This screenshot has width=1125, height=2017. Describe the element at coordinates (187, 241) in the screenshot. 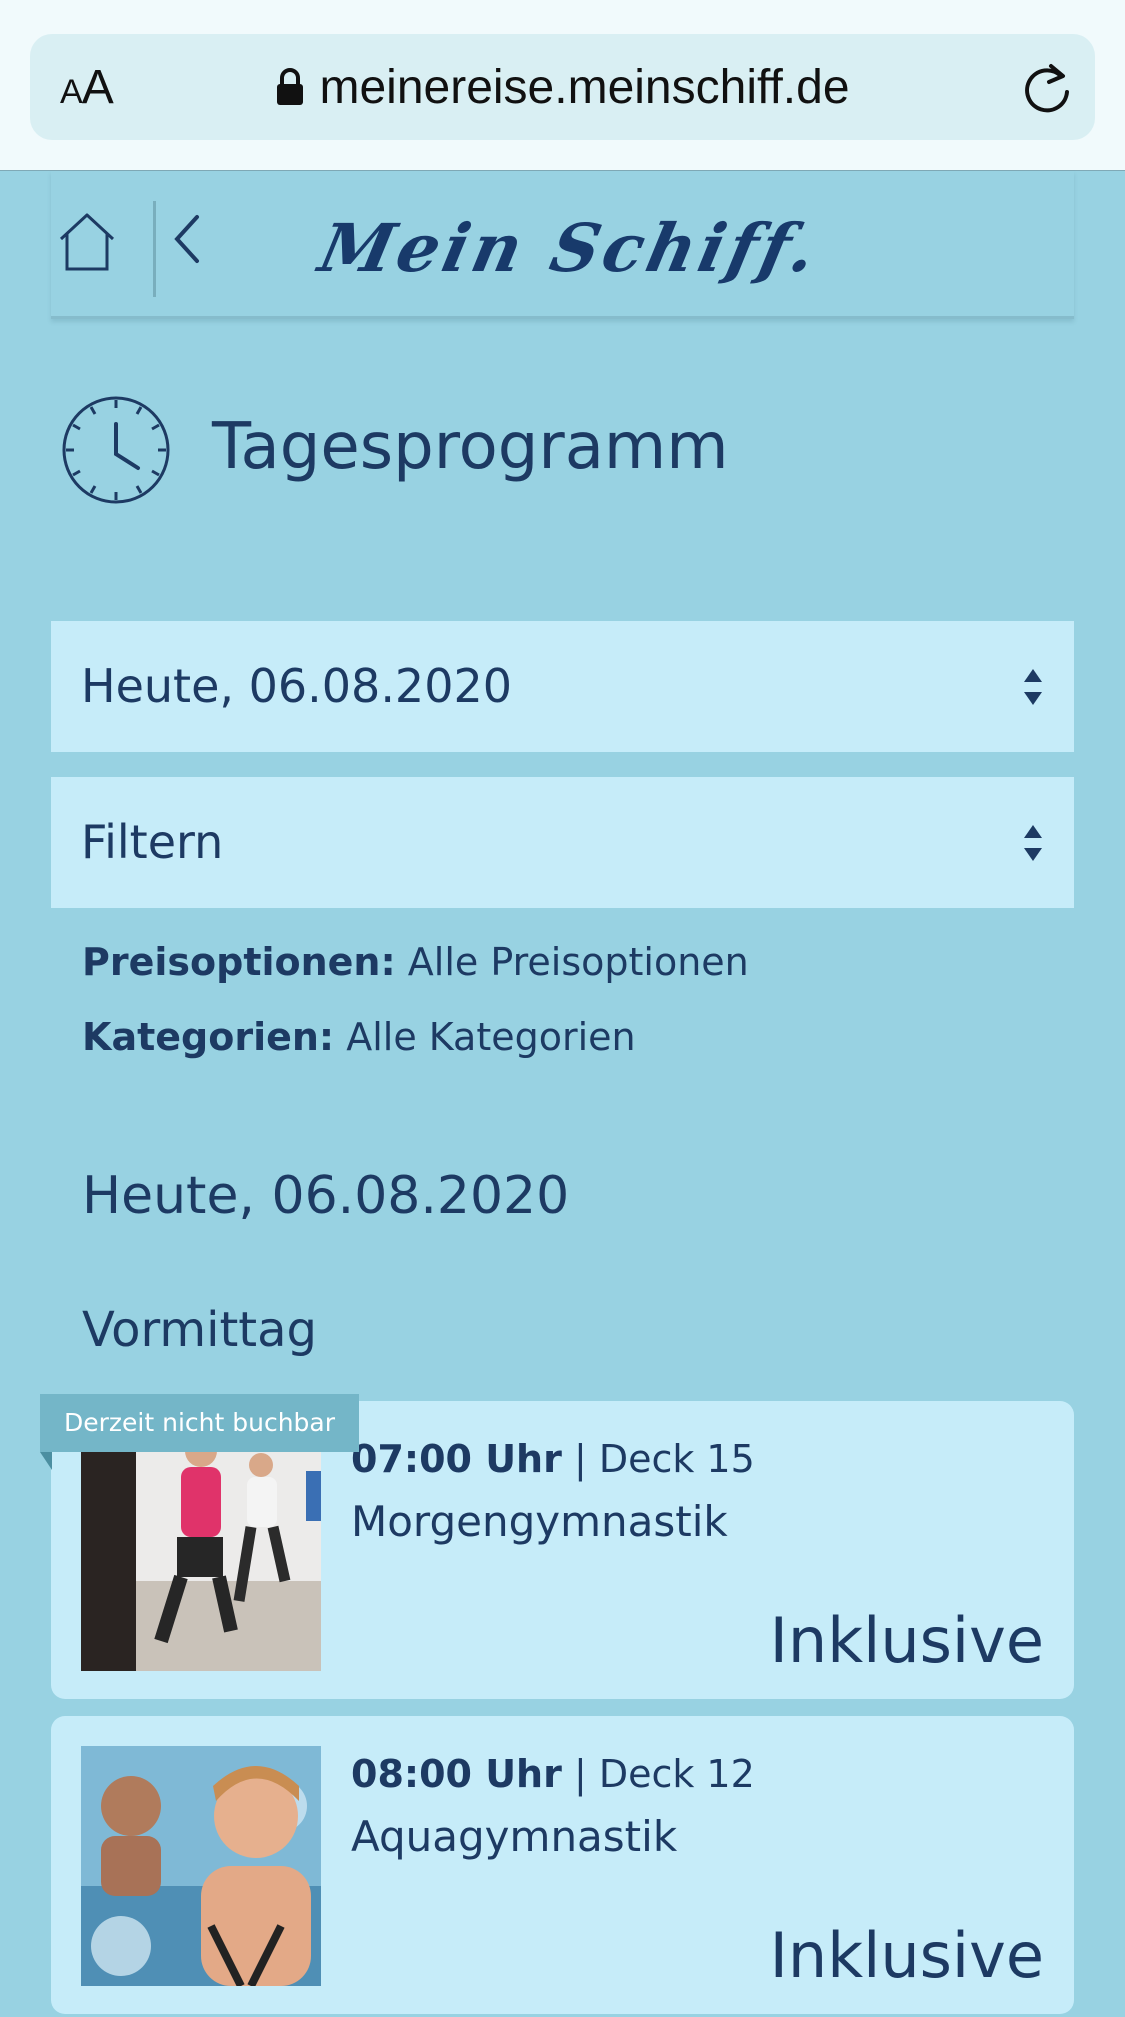

I see `back-icon` at that location.